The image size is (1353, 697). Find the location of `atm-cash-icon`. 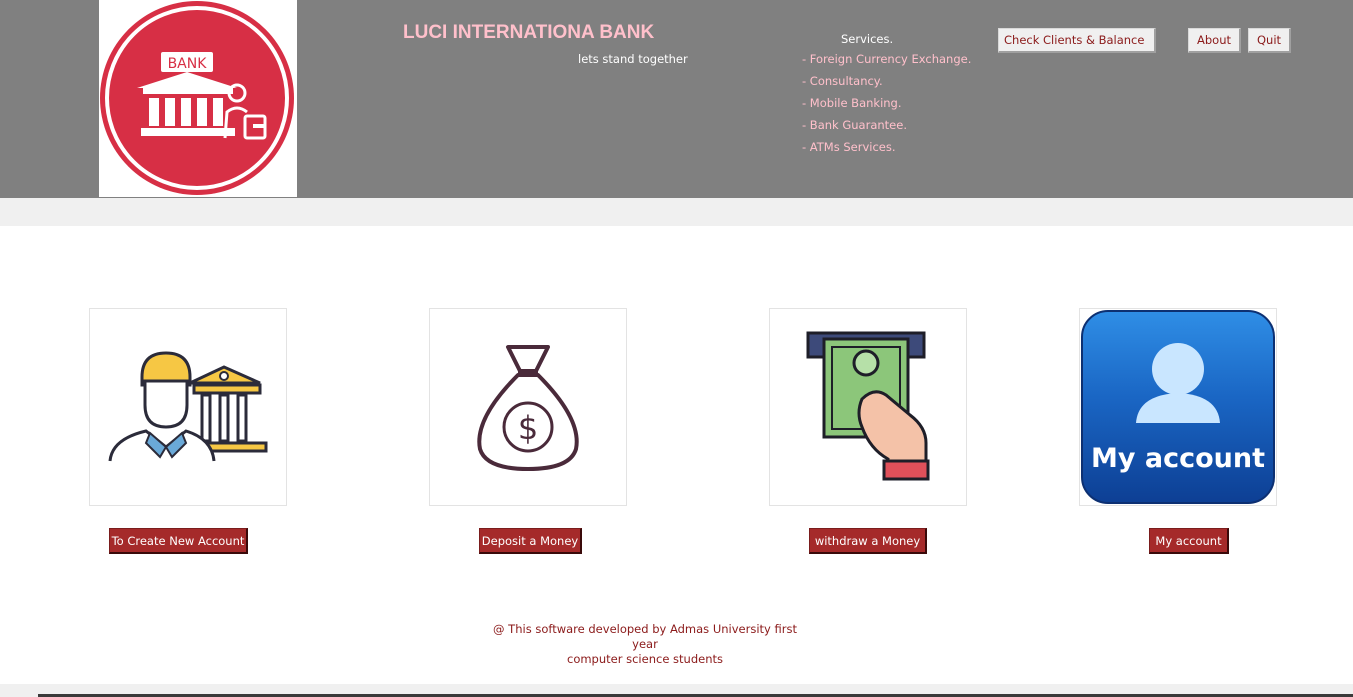

atm-cash-icon is located at coordinates (868, 406).